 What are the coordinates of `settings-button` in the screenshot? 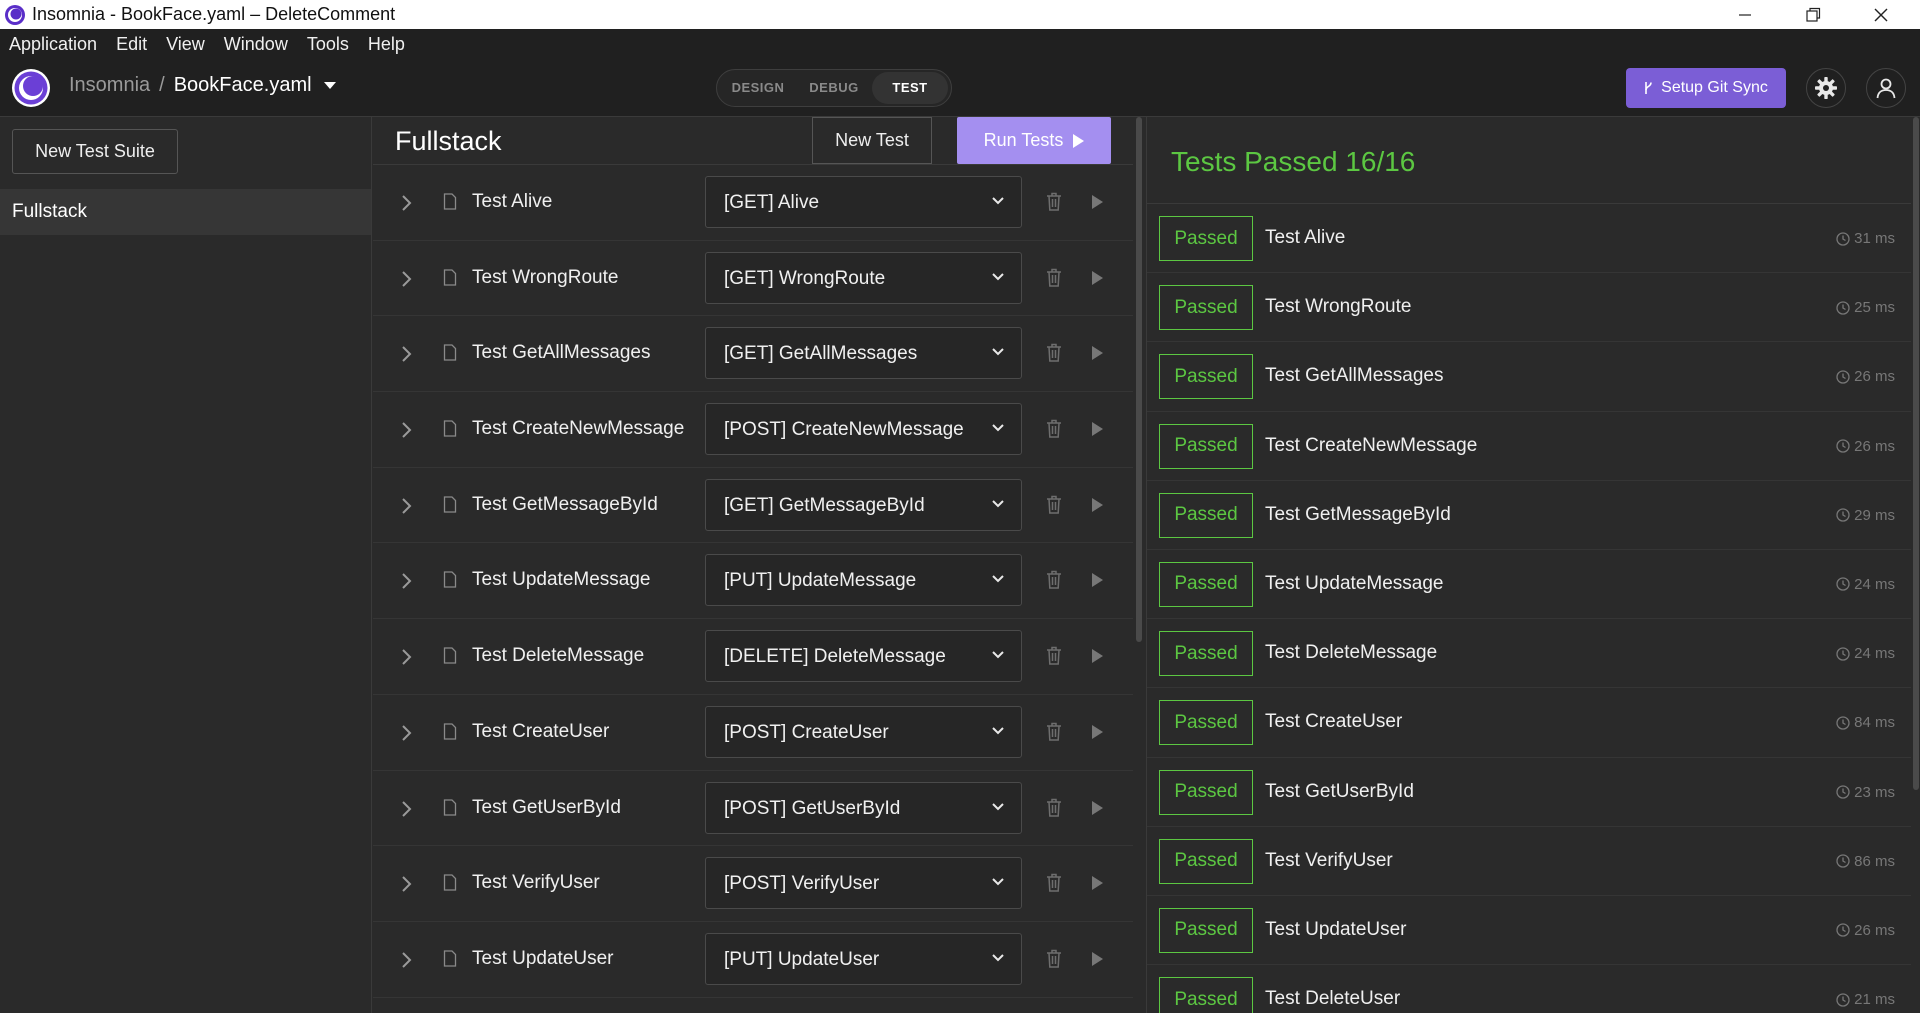 It's located at (1826, 88).